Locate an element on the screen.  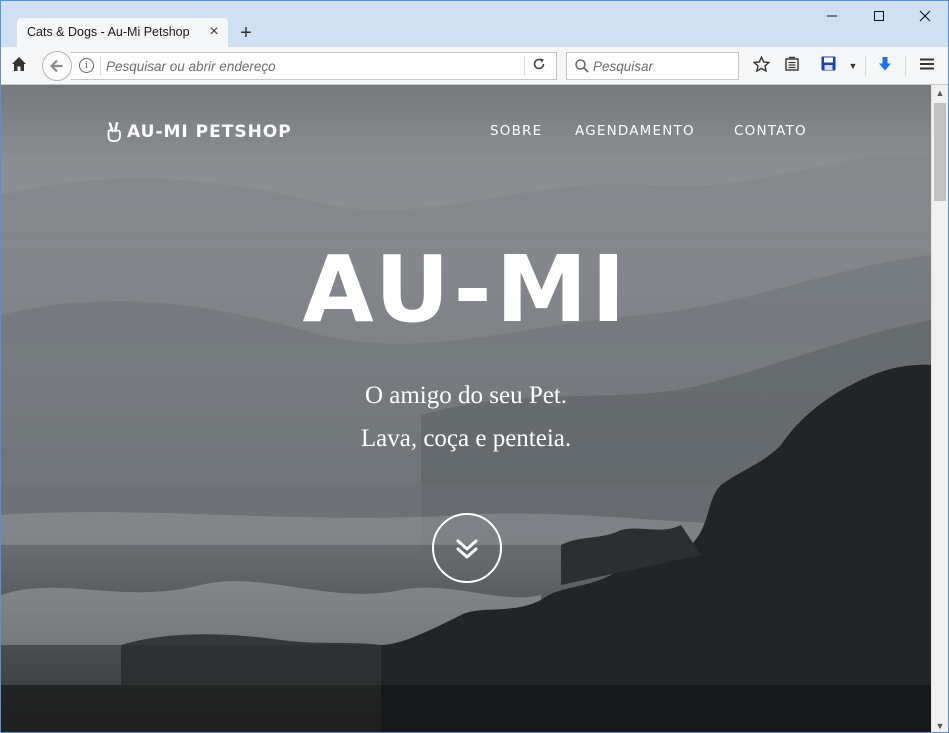
info-icon: i is located at coordinates (86, 65).